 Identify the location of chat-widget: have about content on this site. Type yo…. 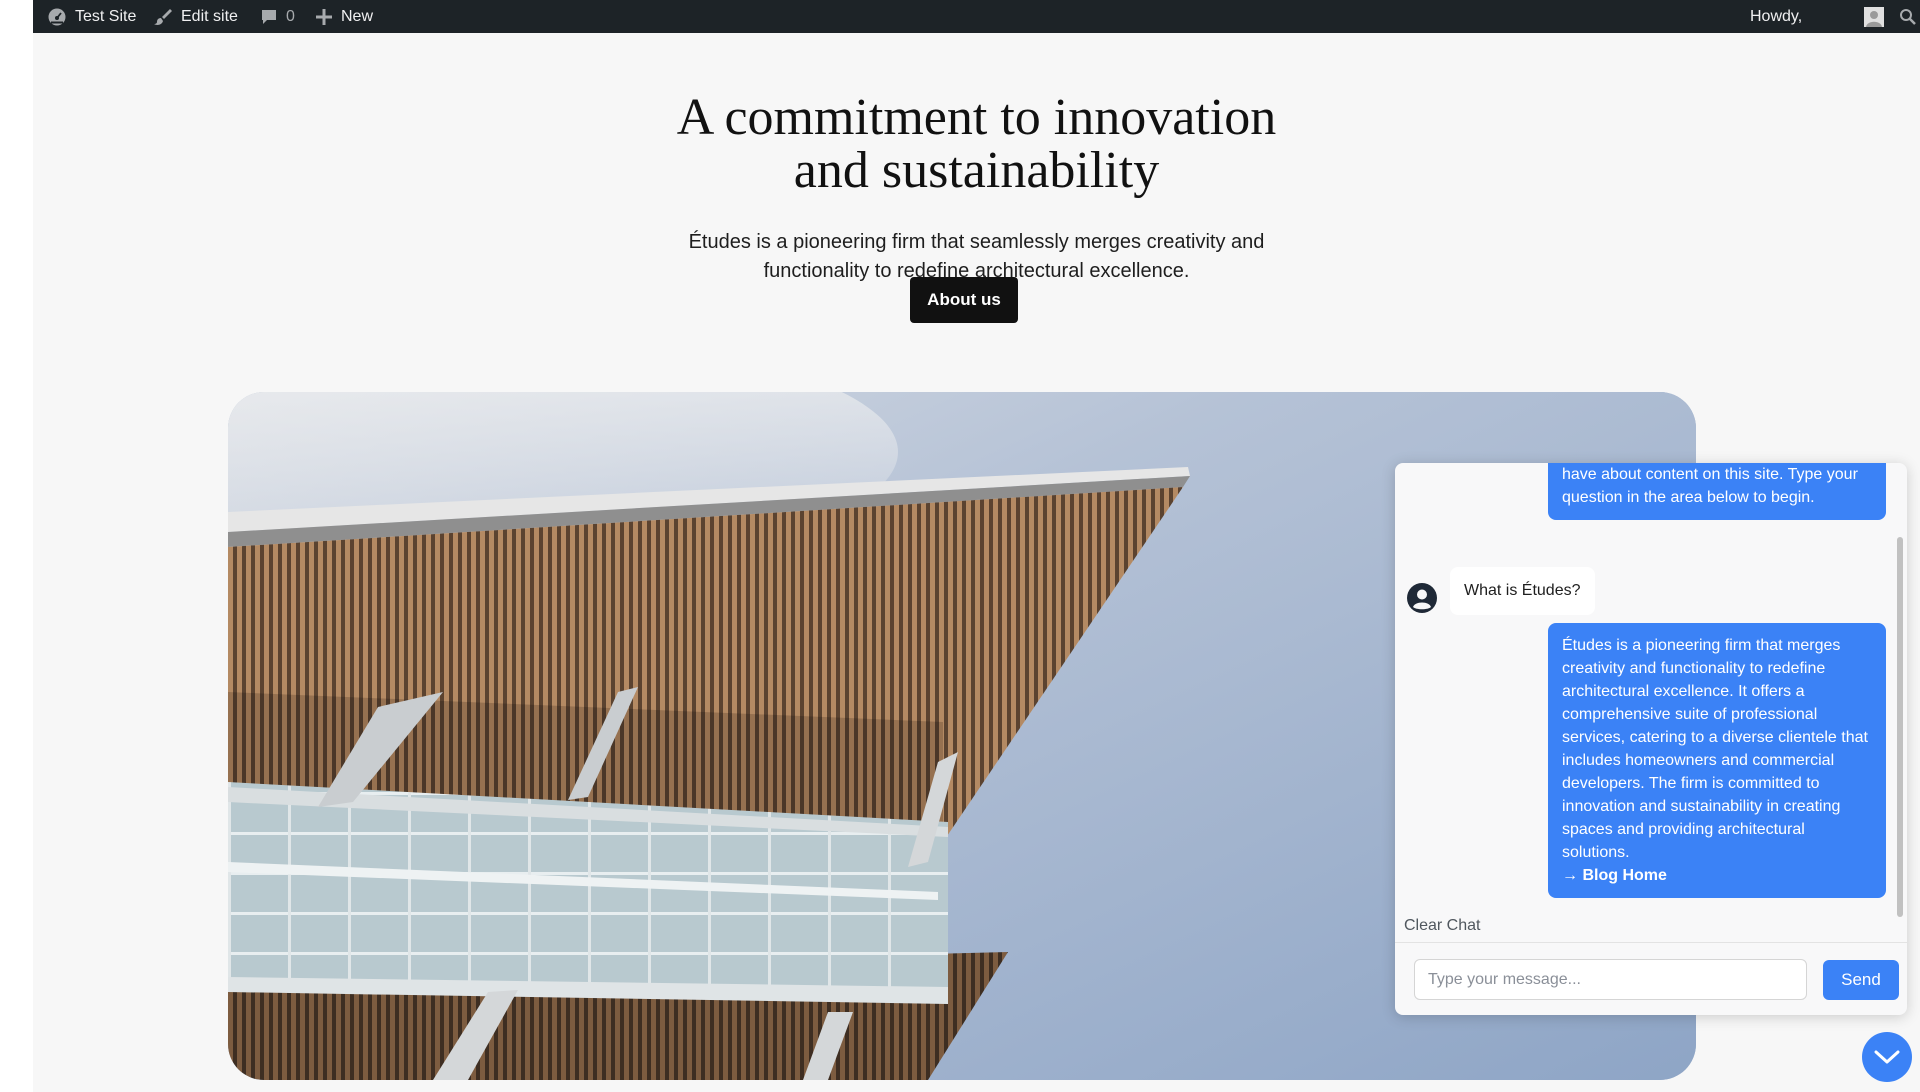
(1651, 739).